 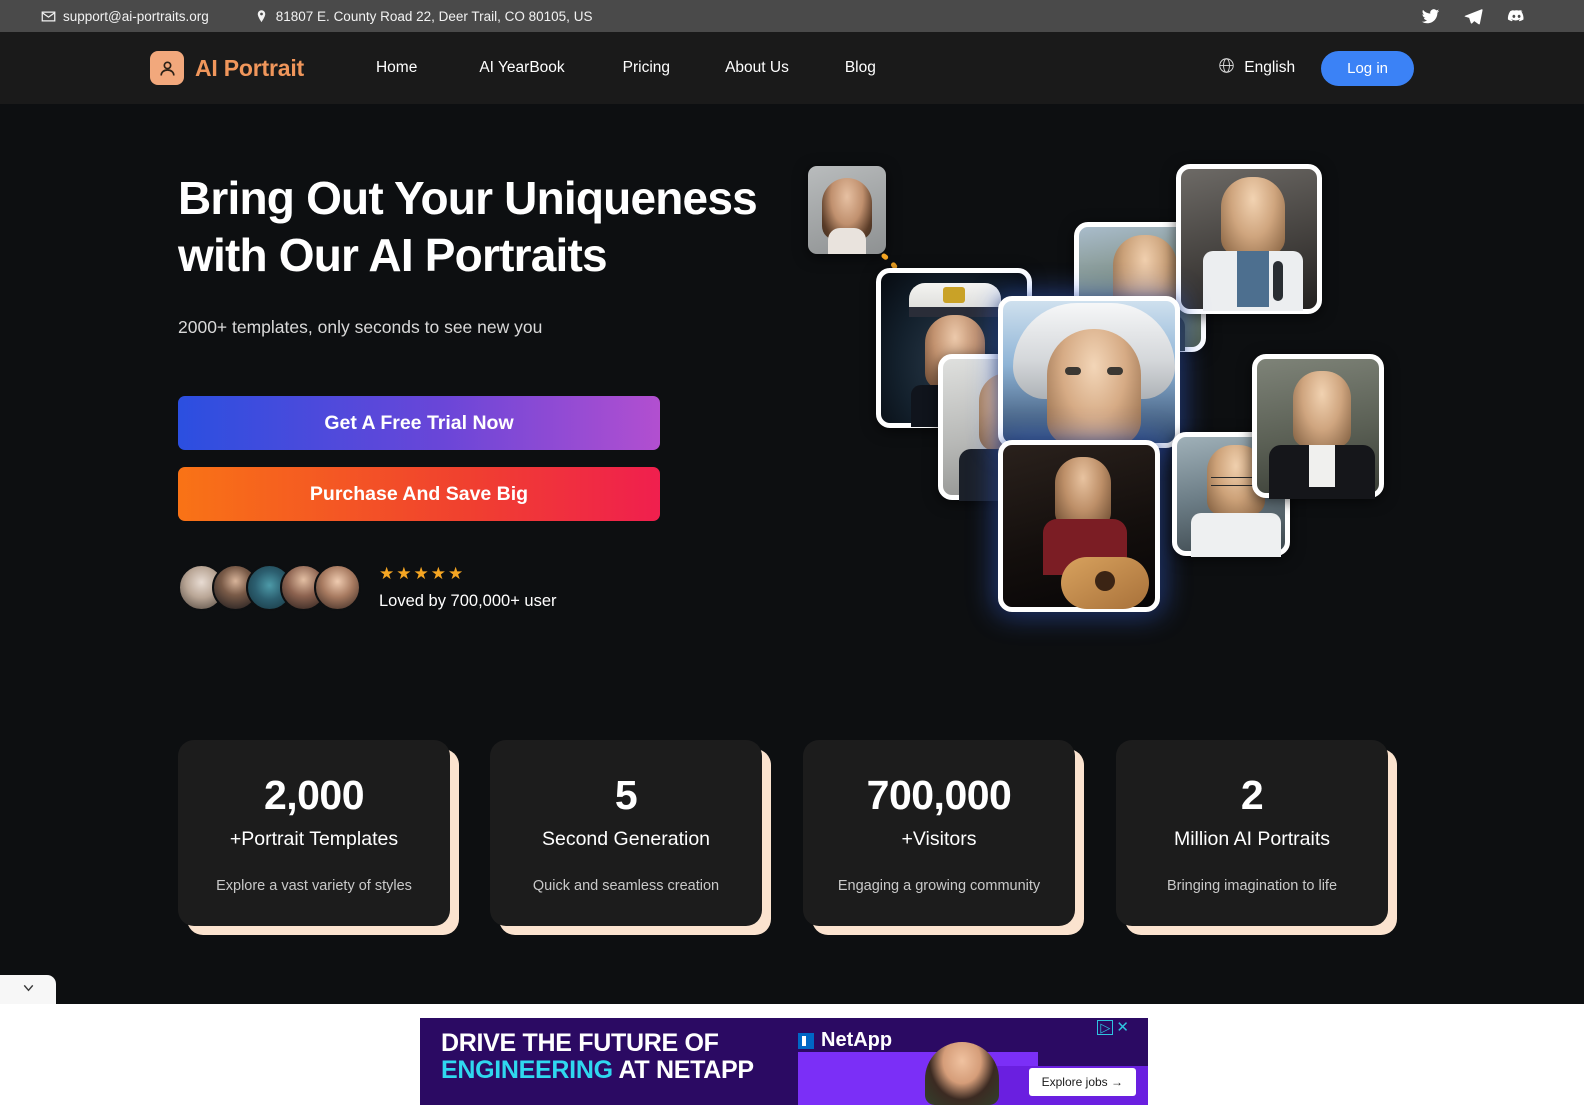 What do you see at coordinates (1270, 67) in the screenshot?
I see `language-label: English` at bounding box center [1270, 67].